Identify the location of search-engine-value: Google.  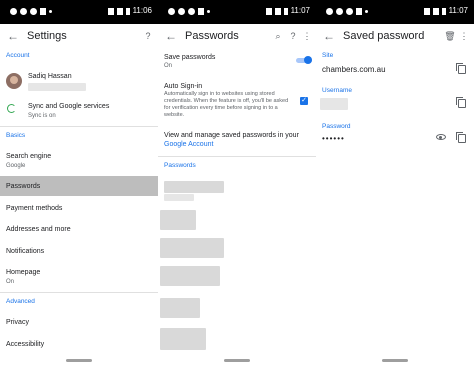
(16, 166).